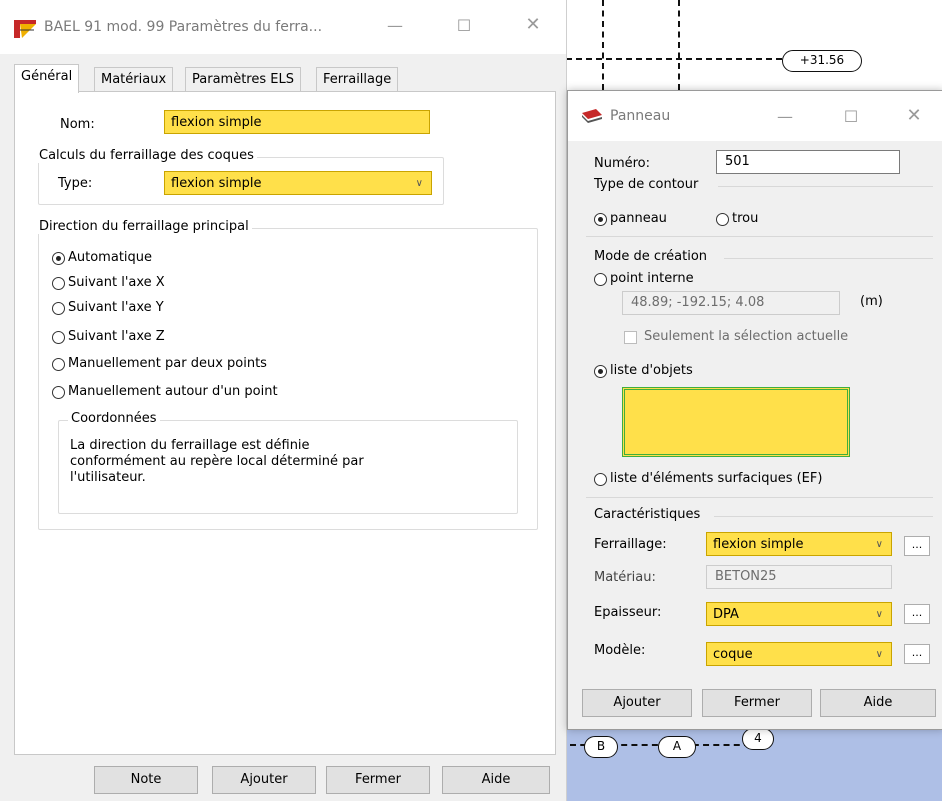 The height and width of the screenshot is (801, 942). What do you see at coordinates (638, 218) in the screenshot?
I see `radio-panneau-label: panneau` at bounding box center [638, 218].